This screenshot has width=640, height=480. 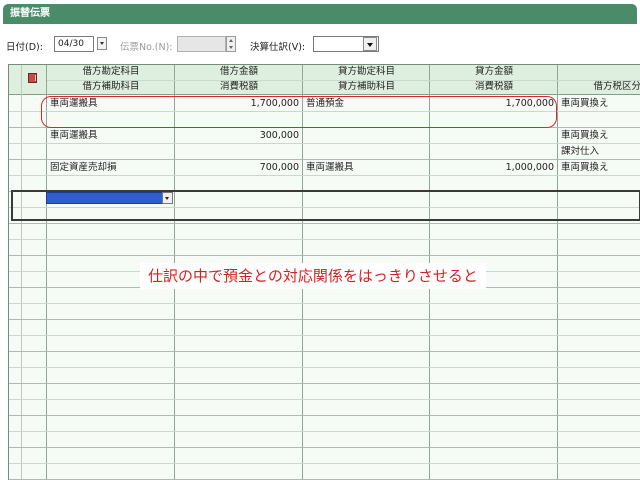 I want to click on closing-entry-label: 決算仕訳(V):, so click(x=278, y=47).